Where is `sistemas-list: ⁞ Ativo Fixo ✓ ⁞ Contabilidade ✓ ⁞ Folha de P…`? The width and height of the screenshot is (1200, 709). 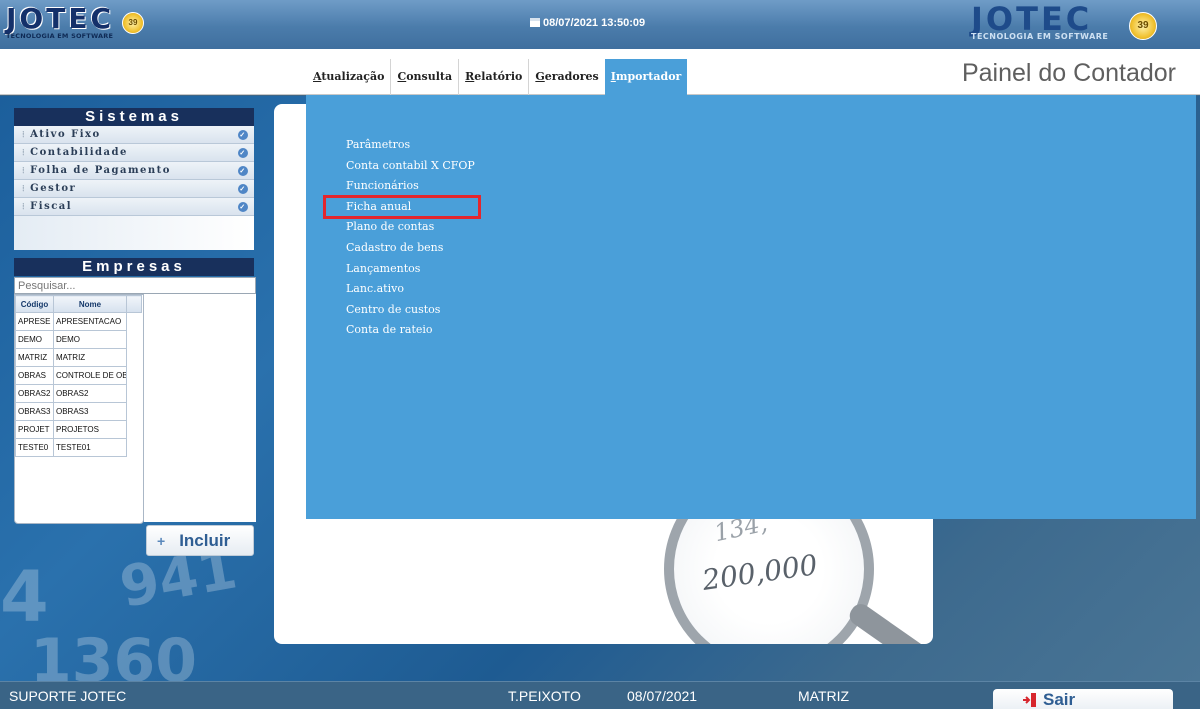 sistemas-list: ⁞ Ativo Fixo ✓ ⁞ Contabilidade ✓ ⁞ Folha de P… is located at coordinates (134, 171).